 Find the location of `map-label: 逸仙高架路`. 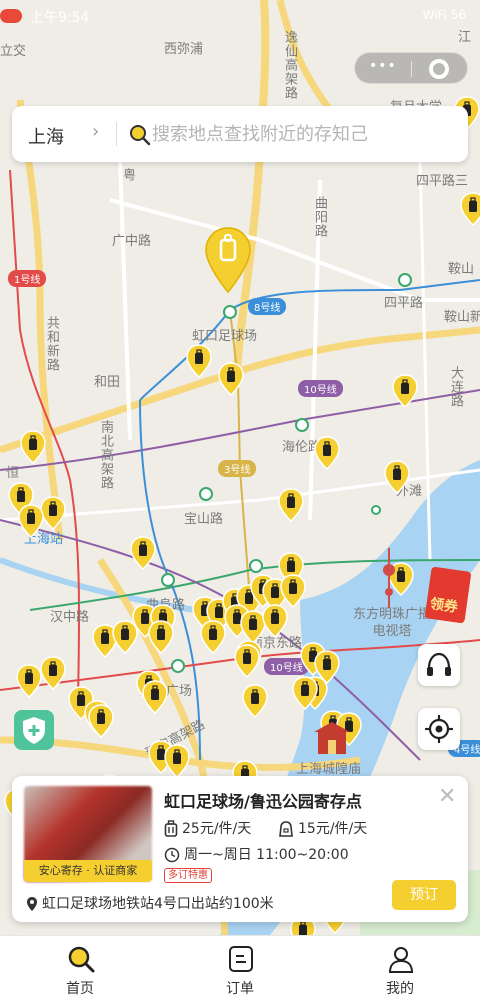

map-label: 逸仙高架路 is located at coordinates (289, 65).